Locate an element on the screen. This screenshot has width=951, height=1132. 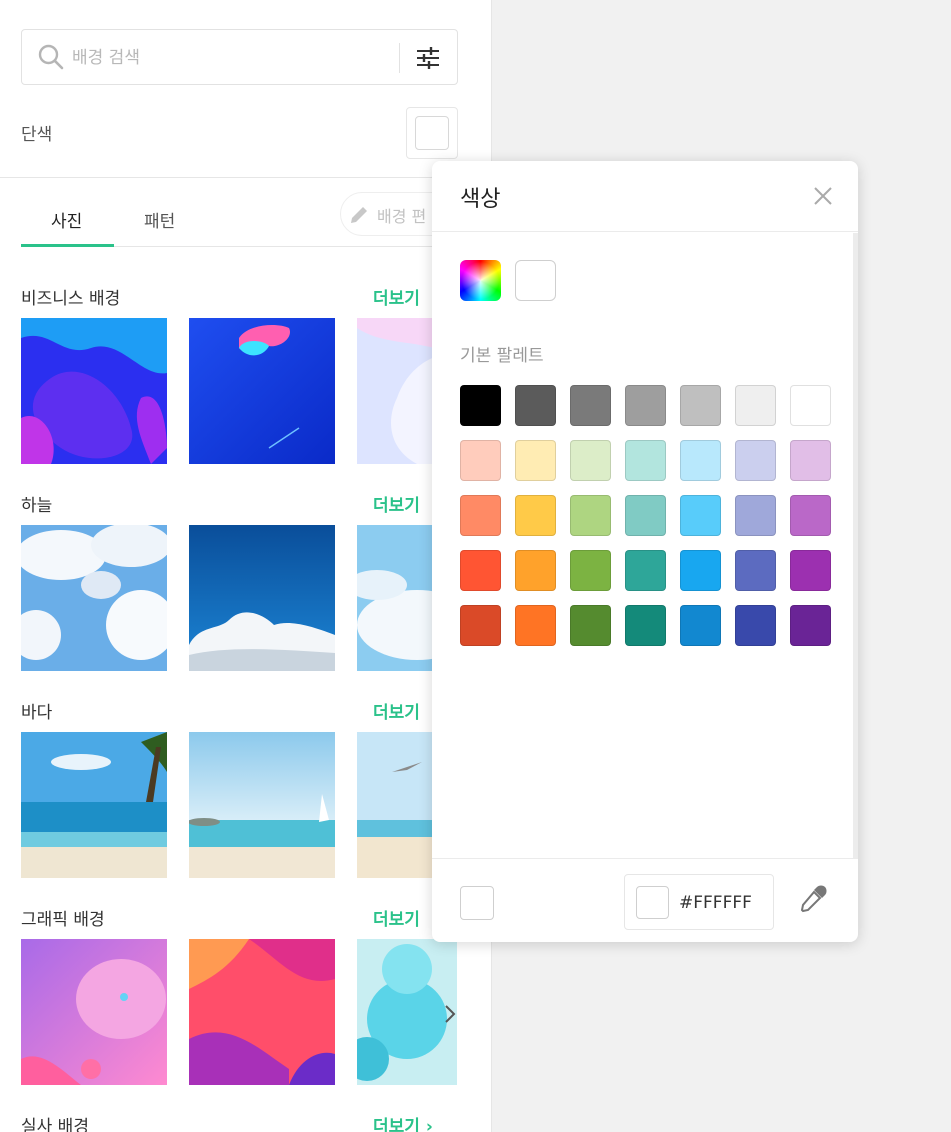
more-button-label: 더보기 is located at coordinates (396, 1124).